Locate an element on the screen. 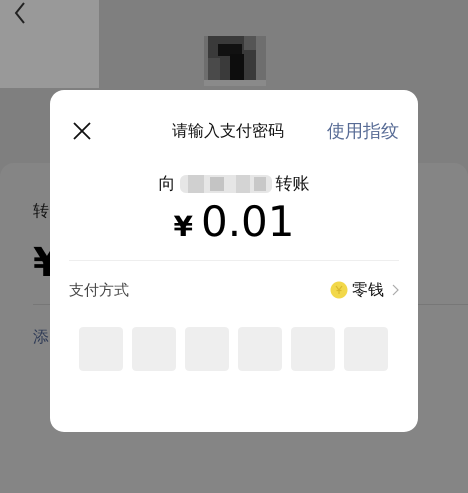  amount-value: 0.01 is located at coordinates (247, 221).